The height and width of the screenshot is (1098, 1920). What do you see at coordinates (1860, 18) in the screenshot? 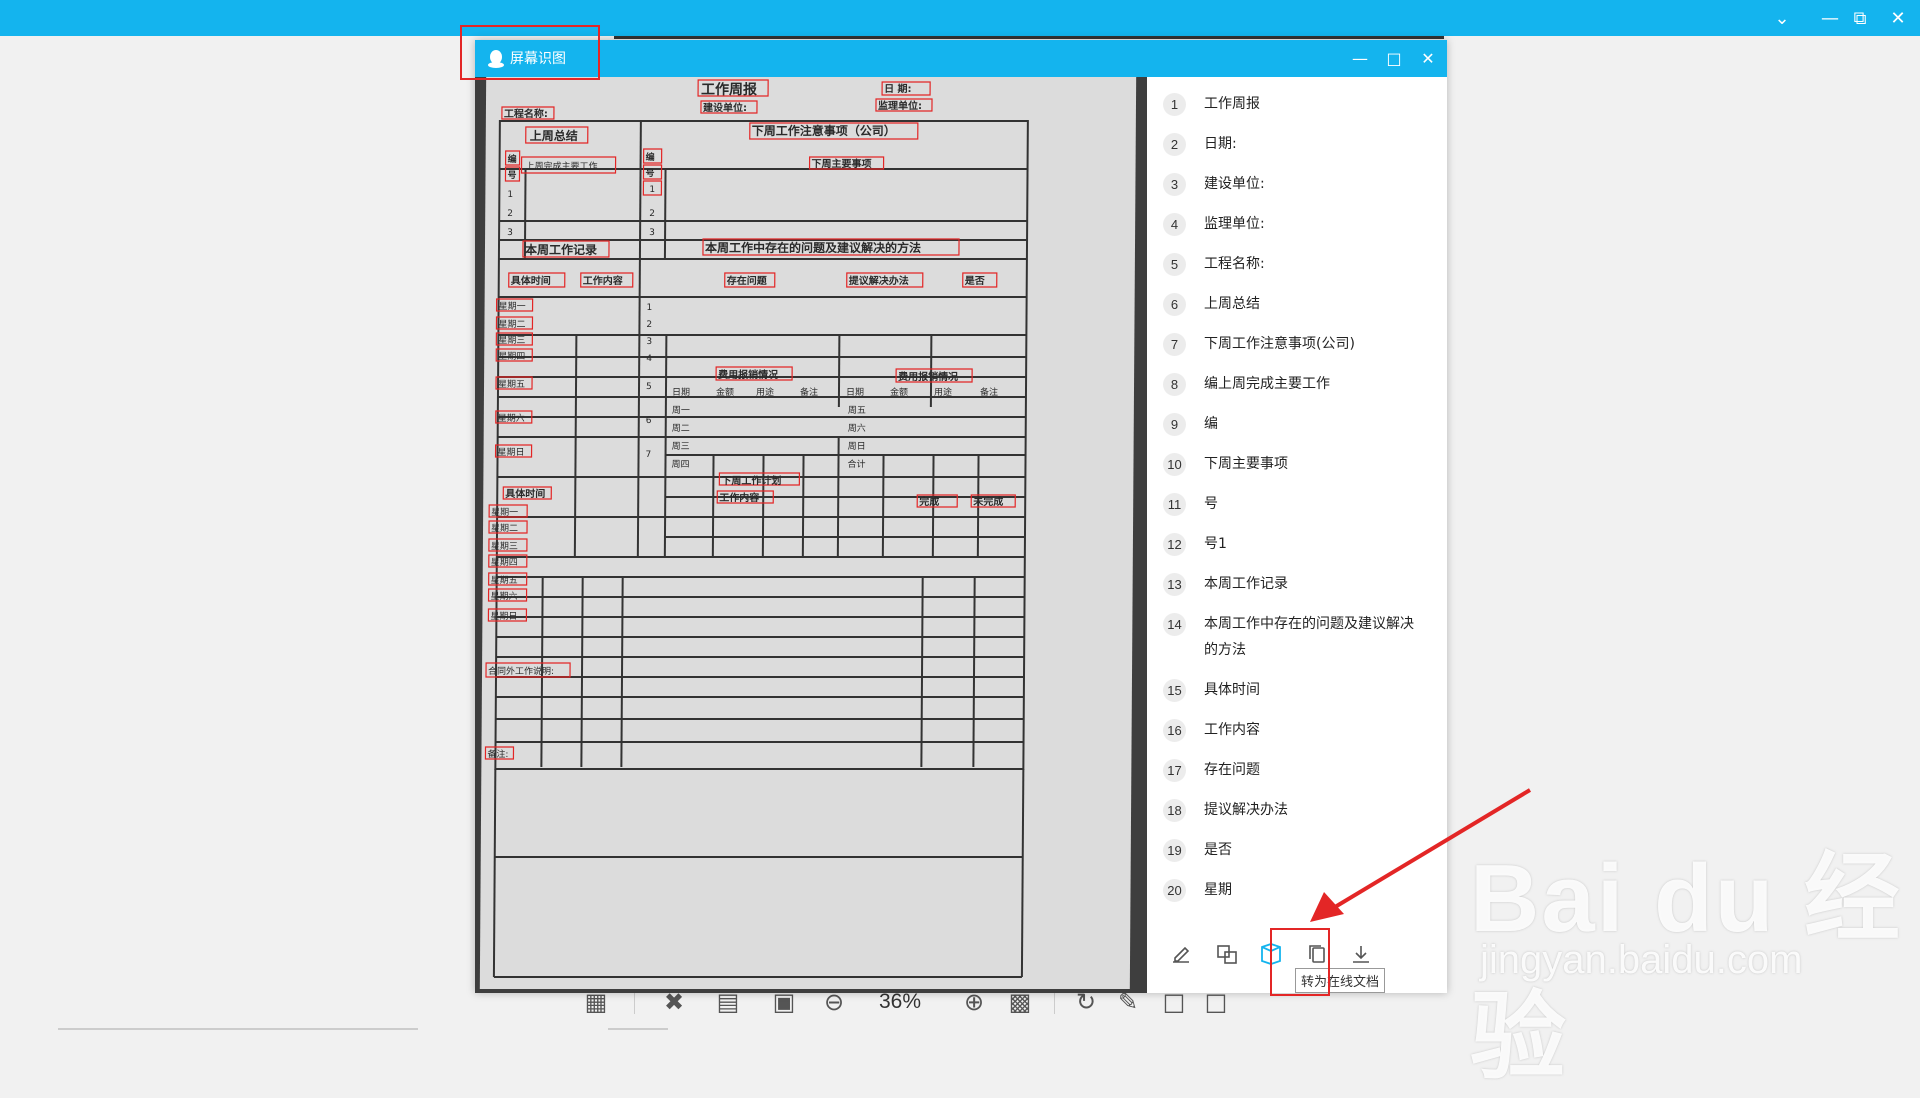
I see `restore-icon: ⧉` at bounding box center [1860, 18].